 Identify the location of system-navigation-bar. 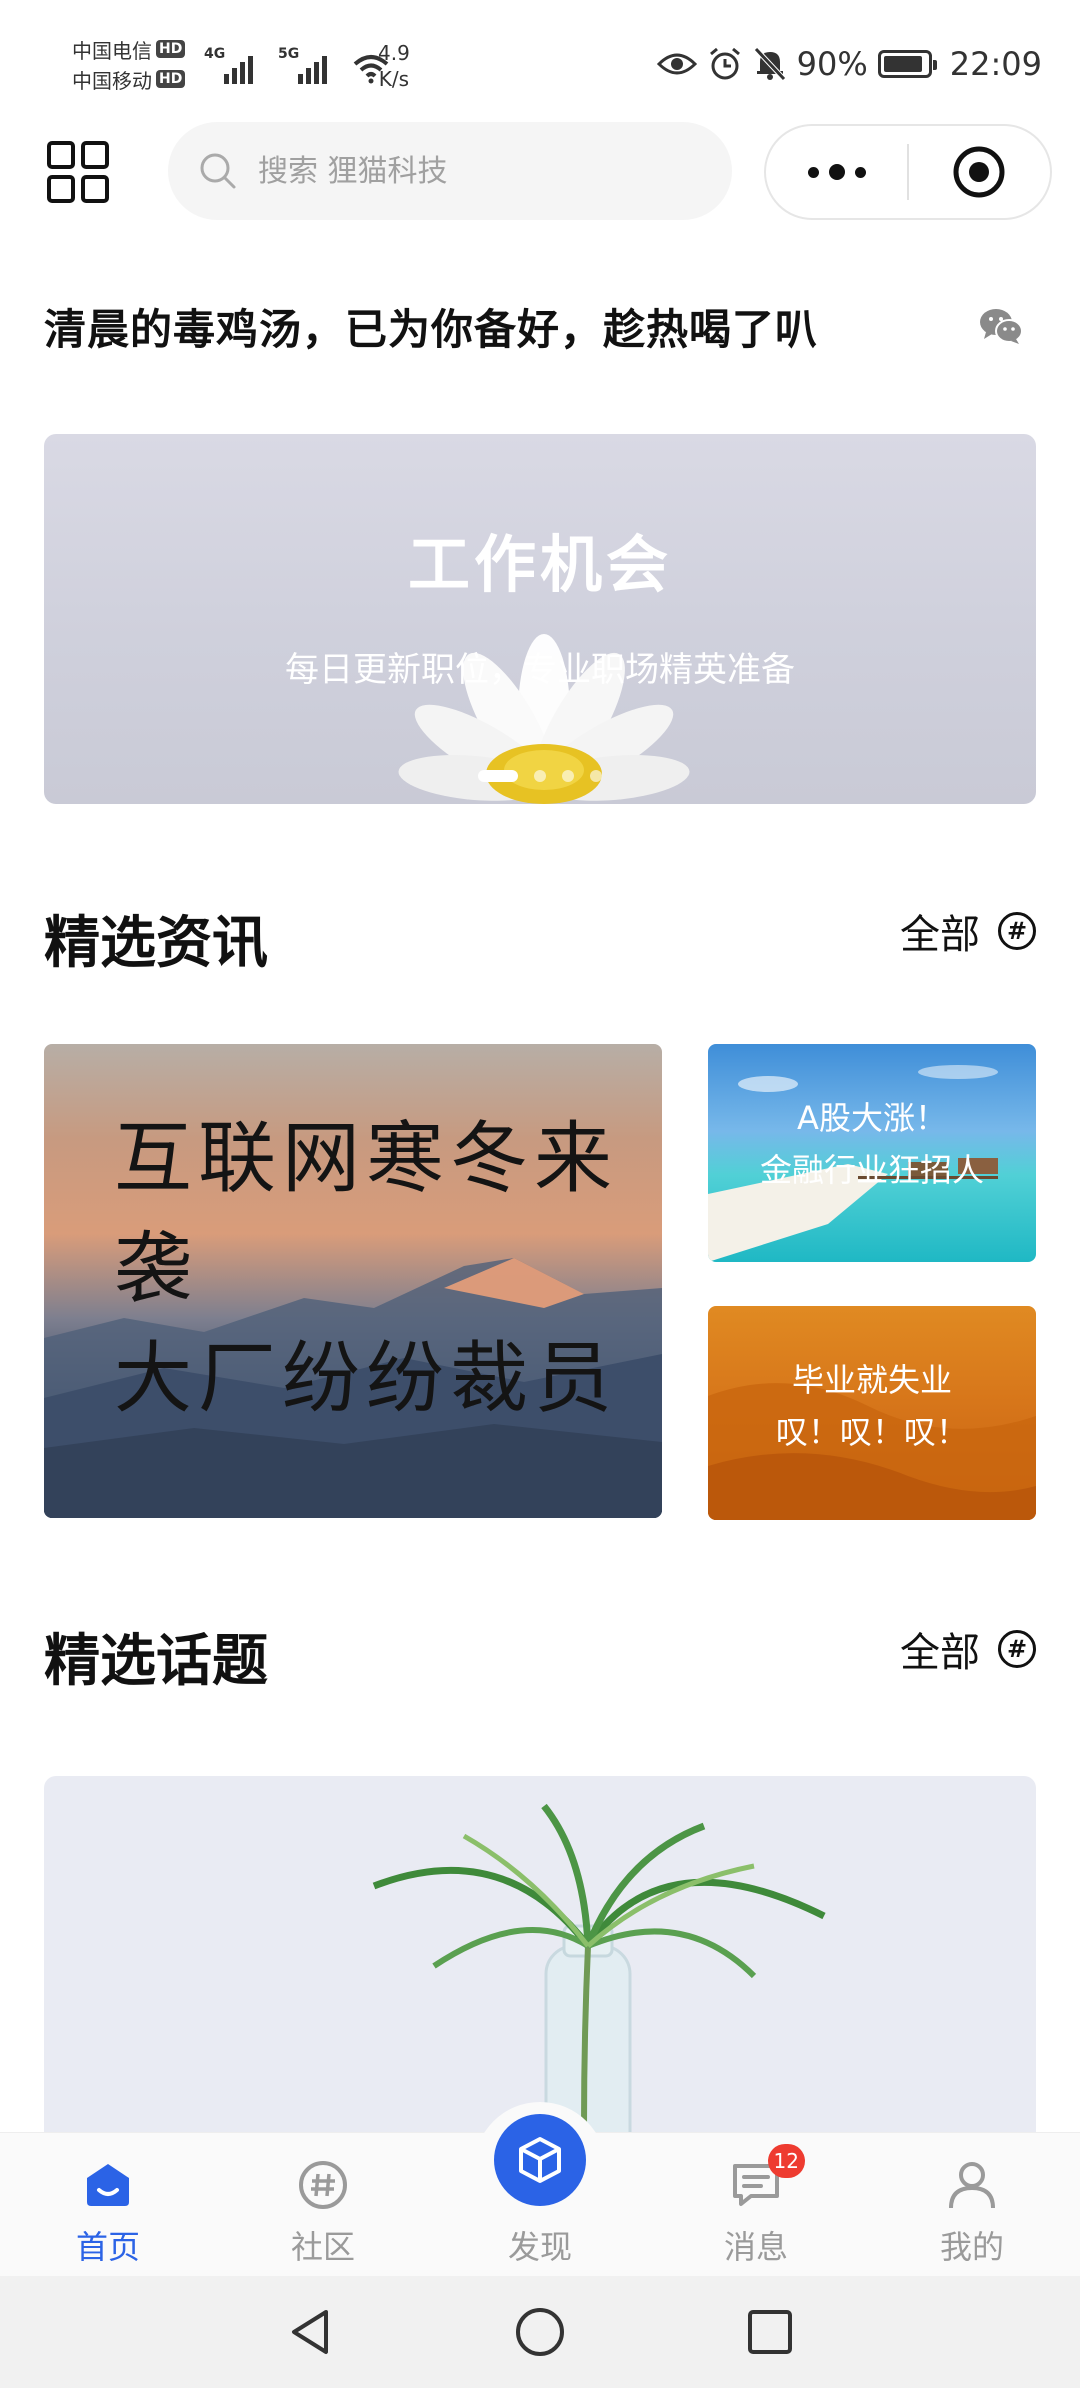
(540, 2332).